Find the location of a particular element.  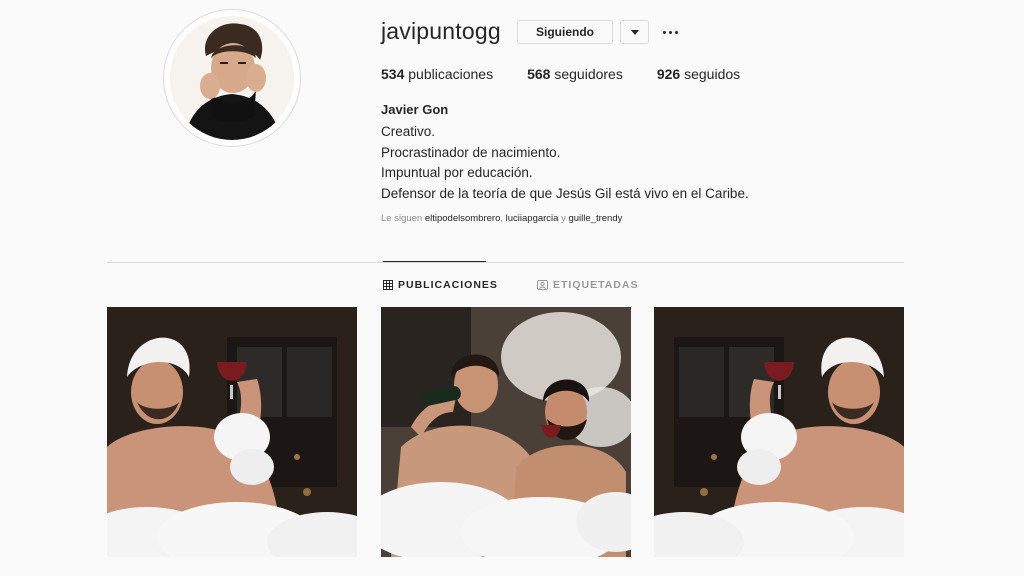

active-tab-indicator is located at coordinates (434, 261).